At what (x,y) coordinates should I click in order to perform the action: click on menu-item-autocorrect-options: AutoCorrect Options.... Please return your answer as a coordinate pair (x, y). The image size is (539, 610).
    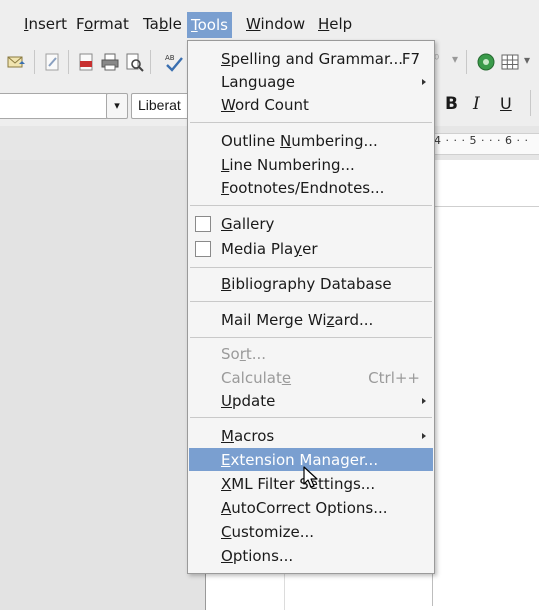
    Looking at the image, I should click on (311, 508).